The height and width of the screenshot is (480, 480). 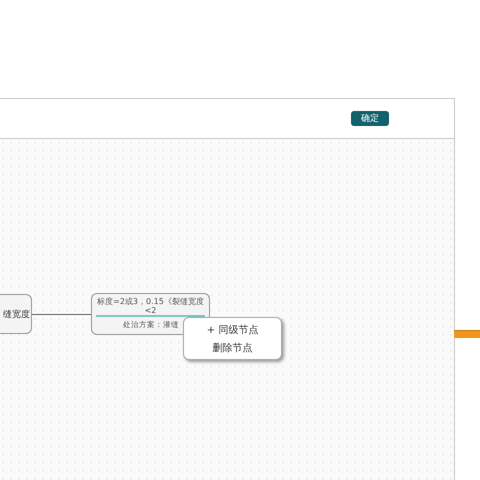 I want to click on node-label: 缝宽度, so click(x=16, y=314).